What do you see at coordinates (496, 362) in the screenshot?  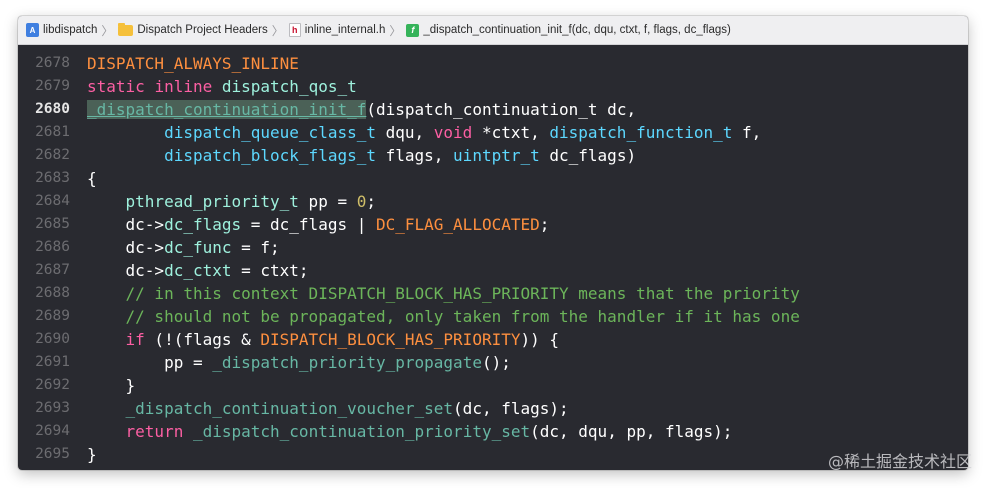 I see `code-token: ();` at bounding box center [496, 362].